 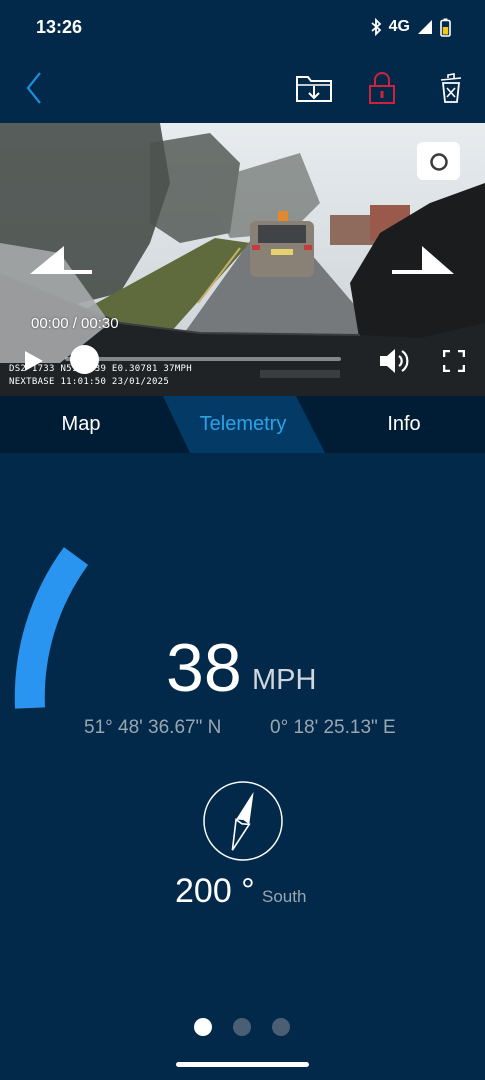 What do you see at coordinates (445, 27) in the screenshot?
I see `battery-icon` at bounding box center [445, 27].